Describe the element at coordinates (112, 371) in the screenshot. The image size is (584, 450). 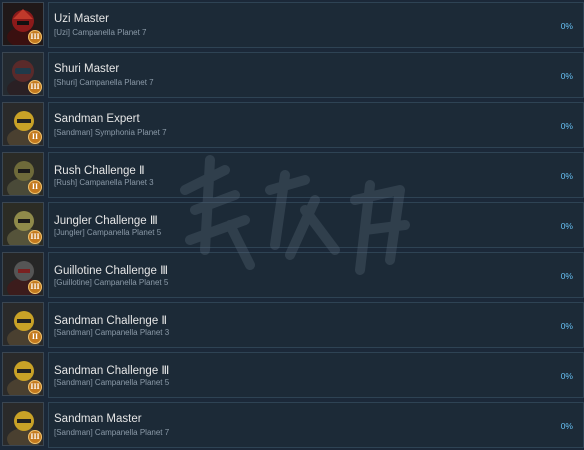
I see `achievement-title: Sandman Challenge Ⅲ` at that location.